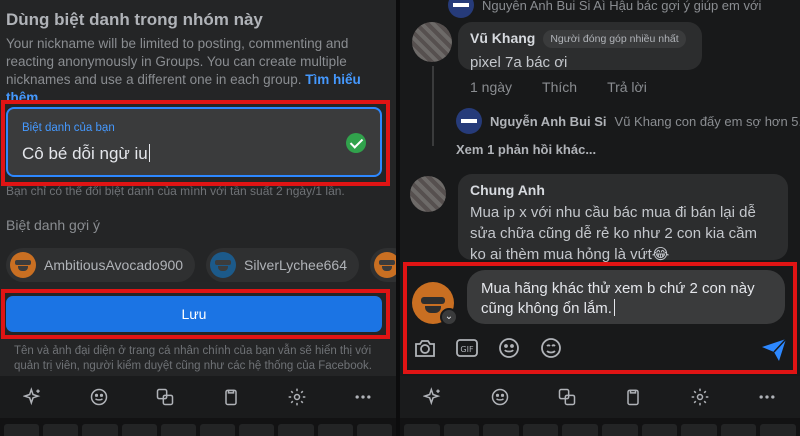 This screenshot has height=436, width=800. What do you see at coordinates (627, 87) in the screenshot?
I see `reply-button: Trả lời` at bounding box center [627, 87].